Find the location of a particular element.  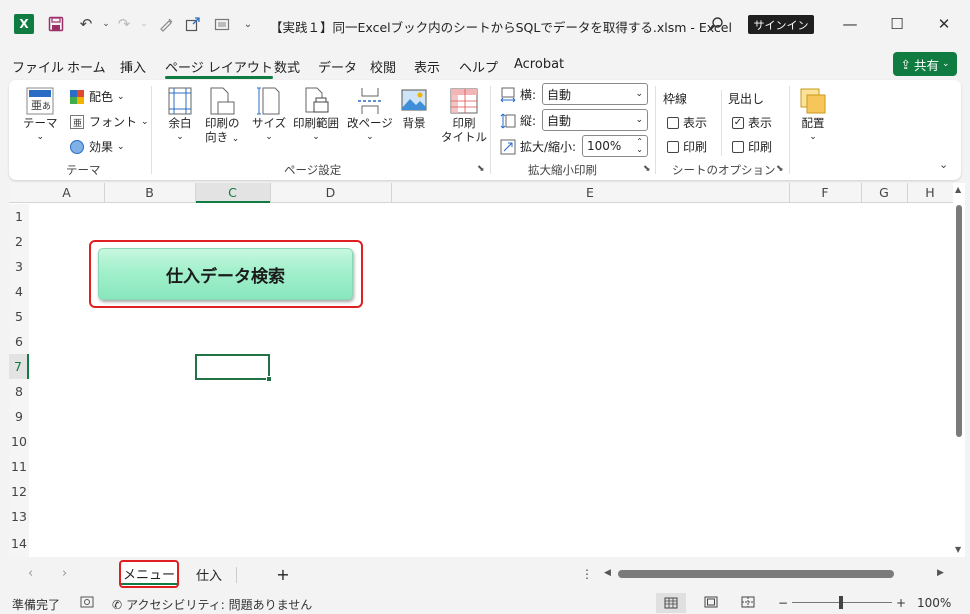

redo-icon: ↷ is located at coordinates (124, 24).